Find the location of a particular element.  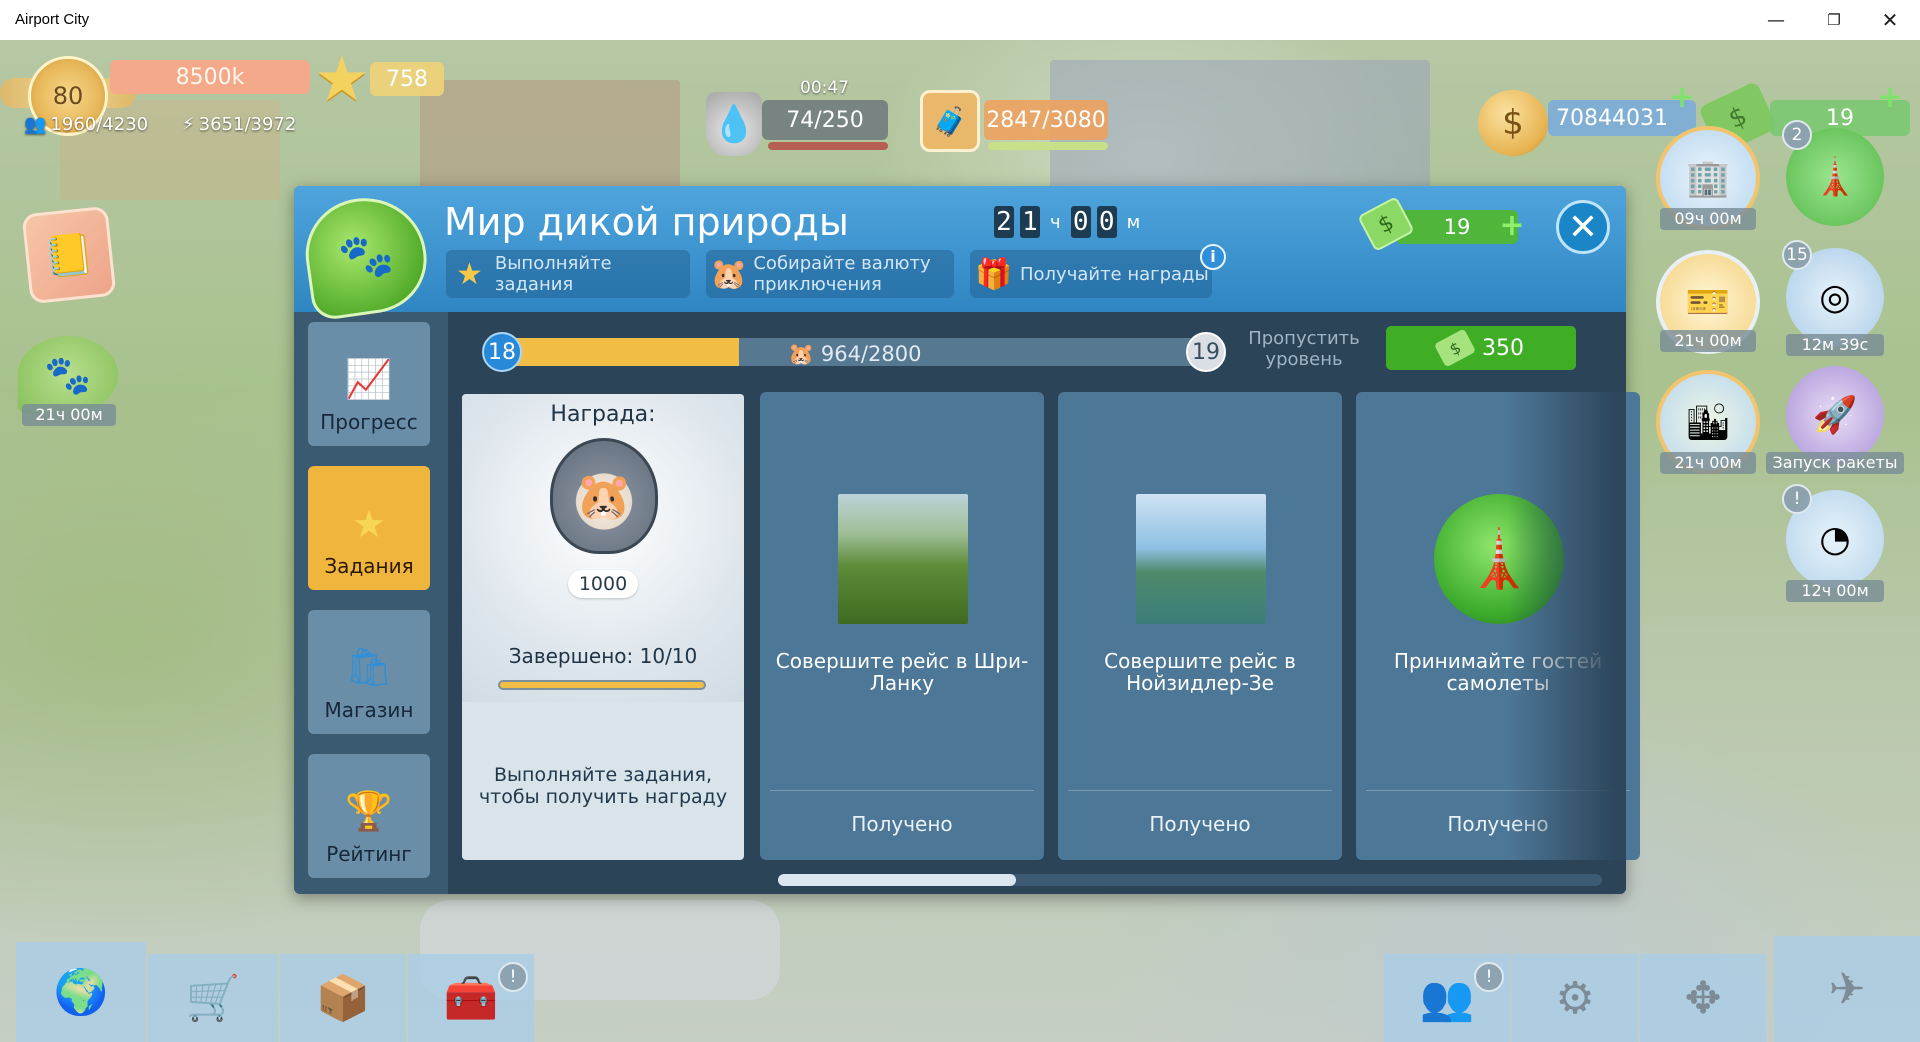

add-coins-button: + is located at coordinates (1682, 98).